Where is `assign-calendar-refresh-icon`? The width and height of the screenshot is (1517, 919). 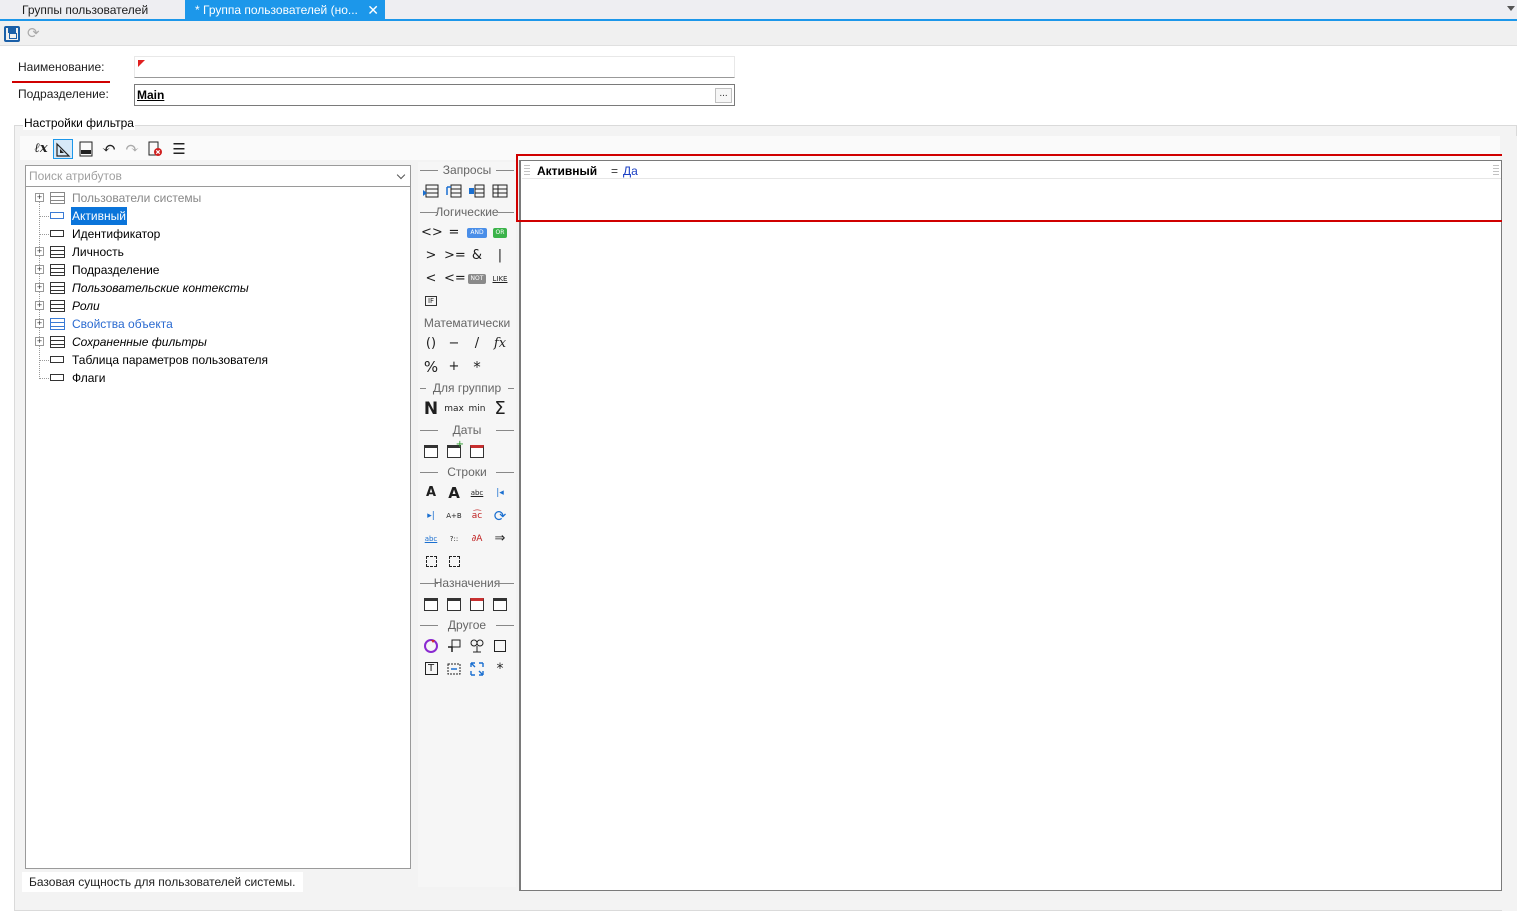 assign-calendar-refresh-icon is located at coordinates (500, 604).